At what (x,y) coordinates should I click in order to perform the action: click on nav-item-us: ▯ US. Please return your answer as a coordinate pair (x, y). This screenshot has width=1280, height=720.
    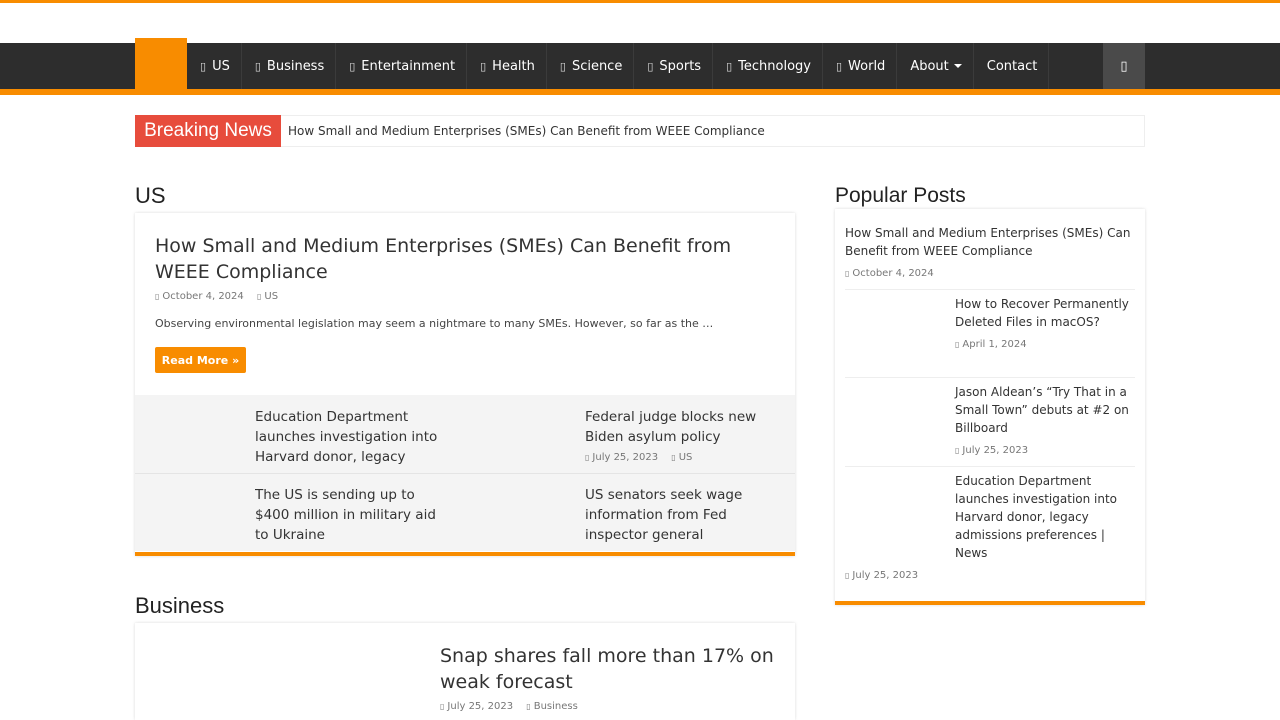
    Looking at the image, I should click on (214, 66).